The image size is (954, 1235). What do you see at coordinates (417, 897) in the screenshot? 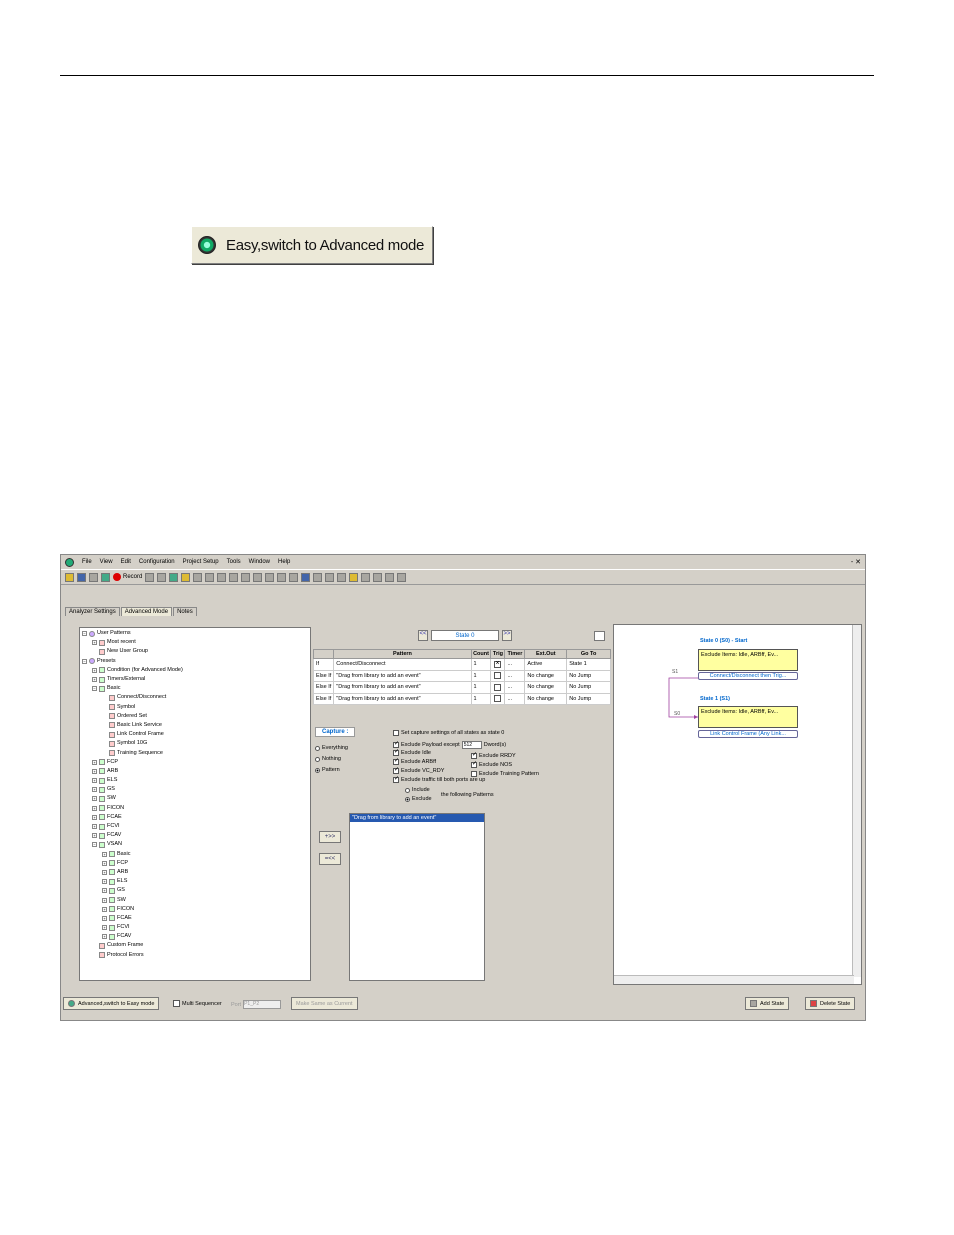
I see `excluded-pattern-list: "Drag from library to add an event"` at bounding box center [417, 897].